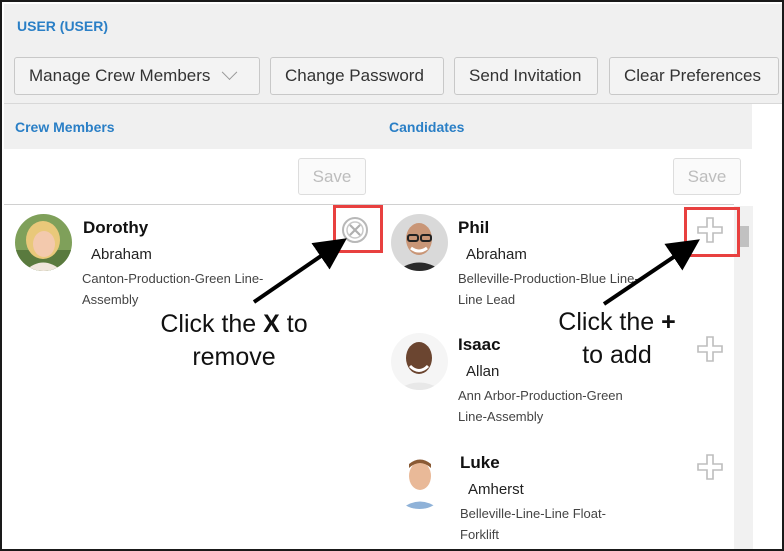 This screenshot has width=784, height=551. I want to click on member-info-line: Assembly, so click(110, 299).